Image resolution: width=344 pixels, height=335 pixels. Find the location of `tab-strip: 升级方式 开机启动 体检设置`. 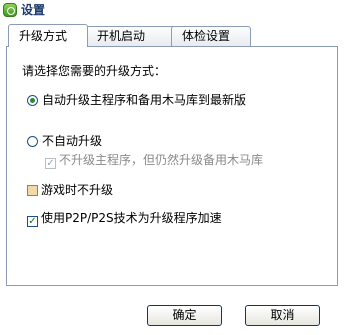

tab-strip: 升级方式 开机启动 体检设置 is located at coordinates (172, 35).